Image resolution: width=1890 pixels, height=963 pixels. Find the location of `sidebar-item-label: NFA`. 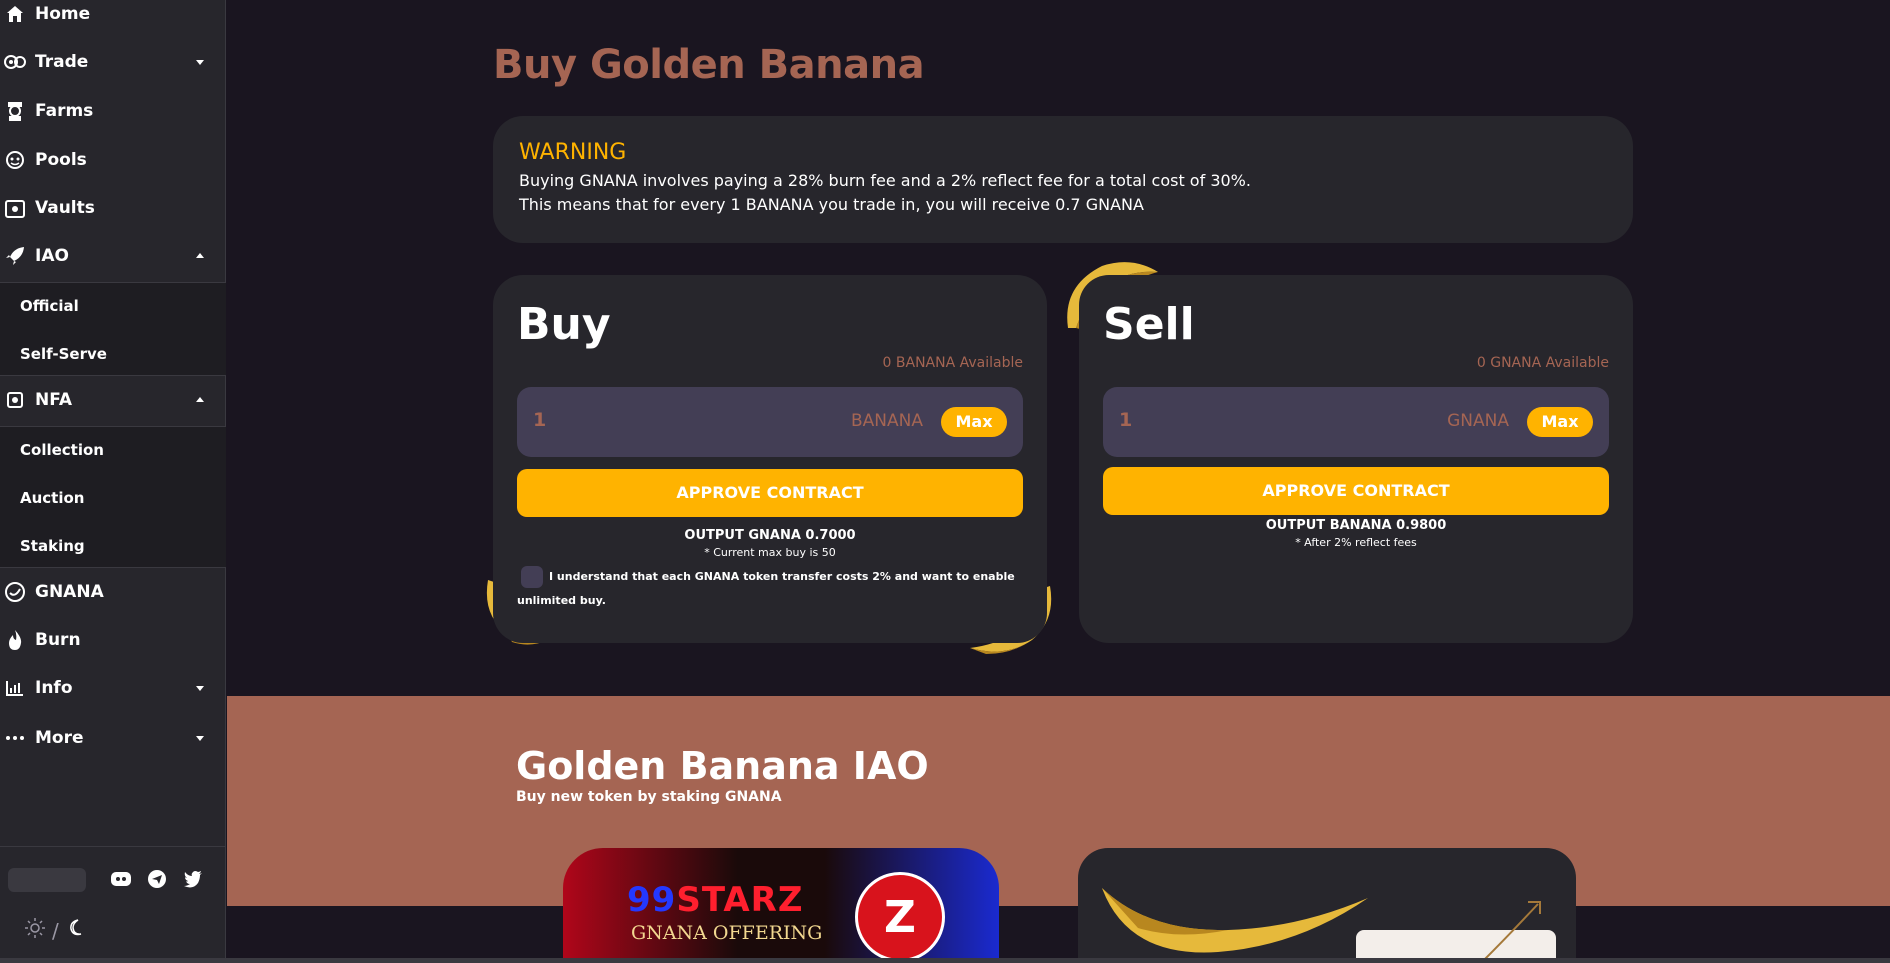

sidebar-item-label: NFA is located at coordinates (54, 400).